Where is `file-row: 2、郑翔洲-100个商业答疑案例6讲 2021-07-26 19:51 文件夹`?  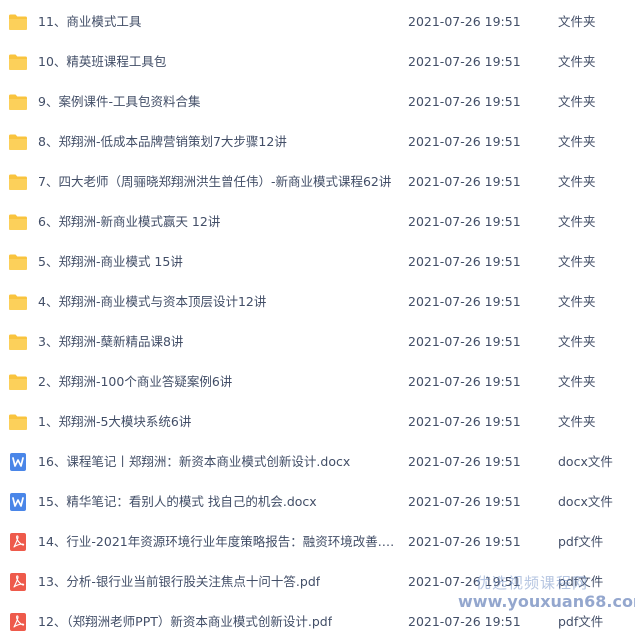
file-row: 2、郑翔洲-100个商业答疑案例6讲 2021-07-26 19:51 文件夹 is located at coordinates (317, 382).